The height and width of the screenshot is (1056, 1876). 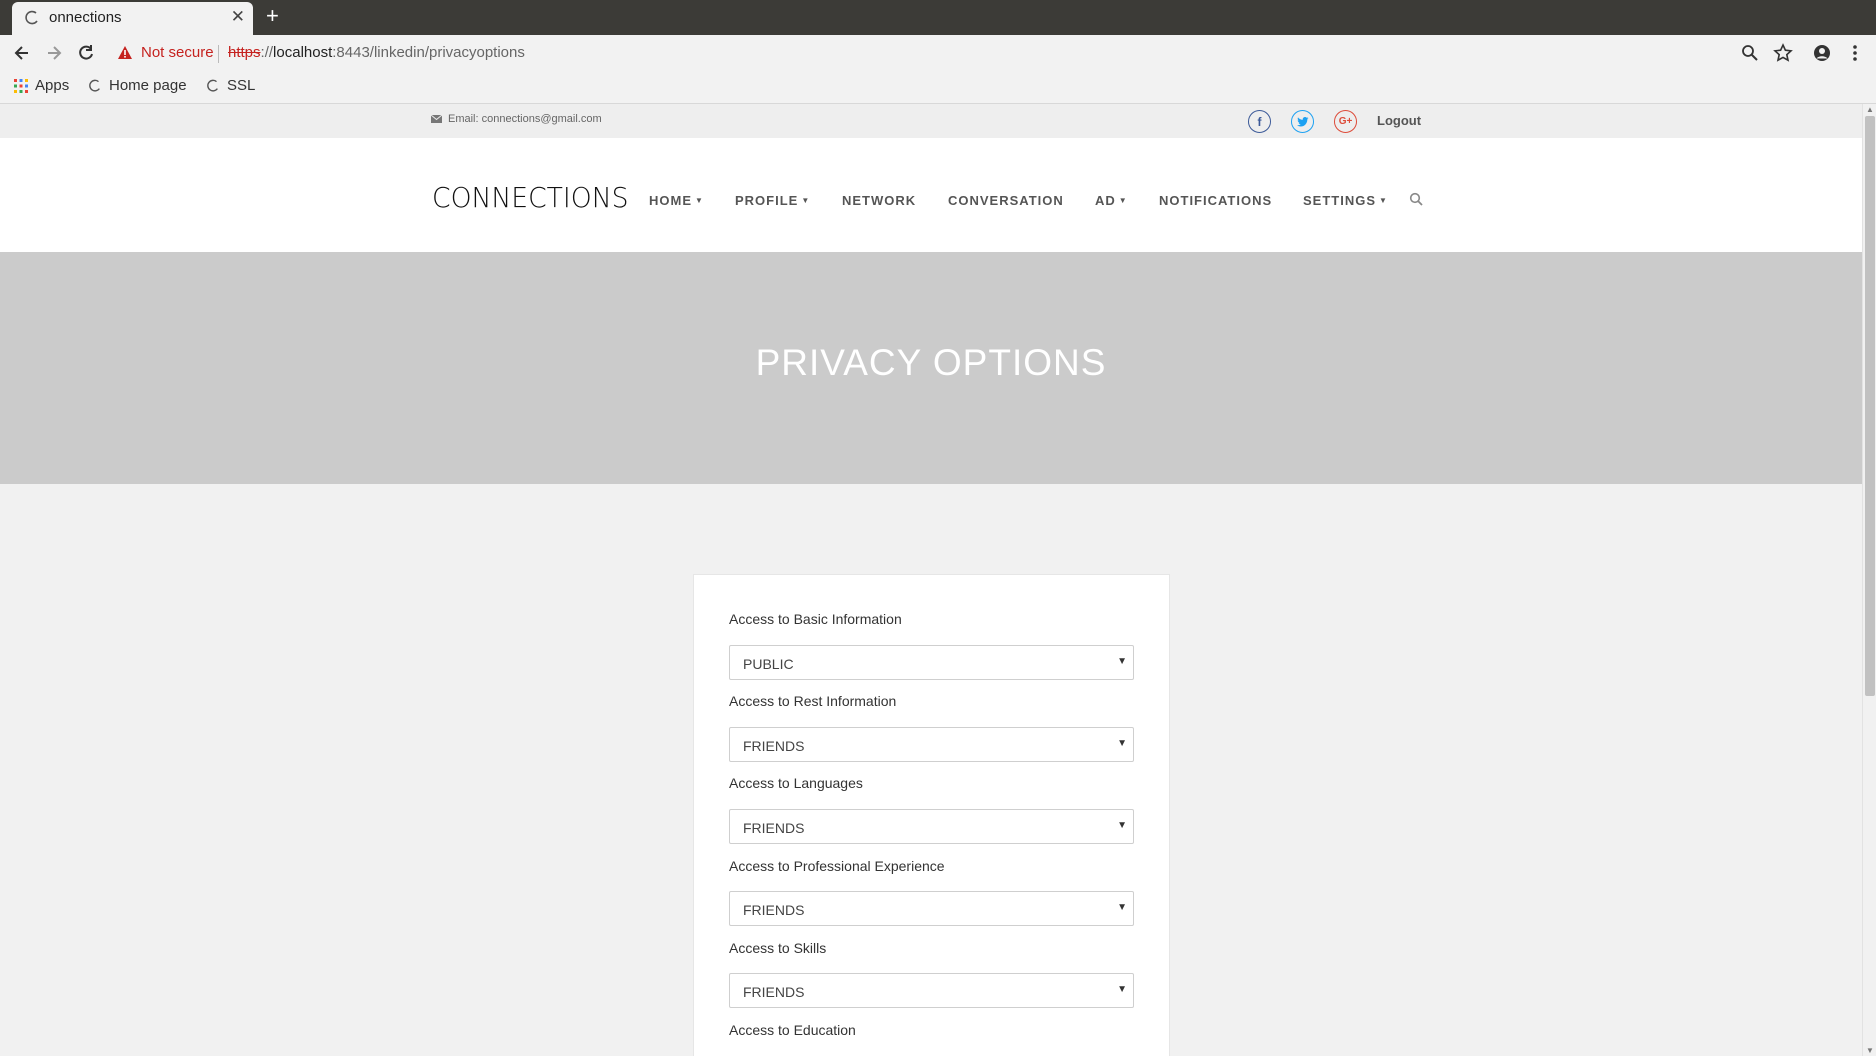 I want to click on twitter-icon, so click(x=1302, y=121).